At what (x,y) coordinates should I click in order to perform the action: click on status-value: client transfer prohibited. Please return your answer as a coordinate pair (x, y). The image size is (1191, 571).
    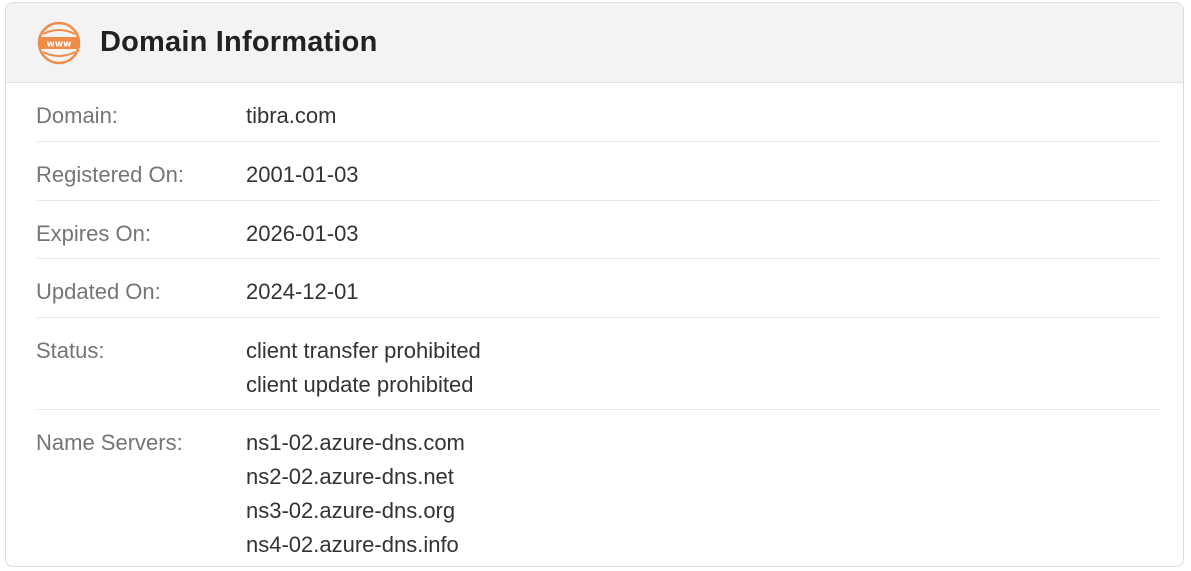
    Looking at the image, I should click on (363, 350).